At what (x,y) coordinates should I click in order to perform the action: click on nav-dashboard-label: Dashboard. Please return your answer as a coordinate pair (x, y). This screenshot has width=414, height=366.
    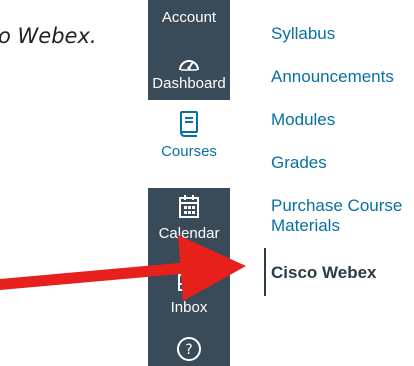
    Looking at the image, I should click on (189, 83).